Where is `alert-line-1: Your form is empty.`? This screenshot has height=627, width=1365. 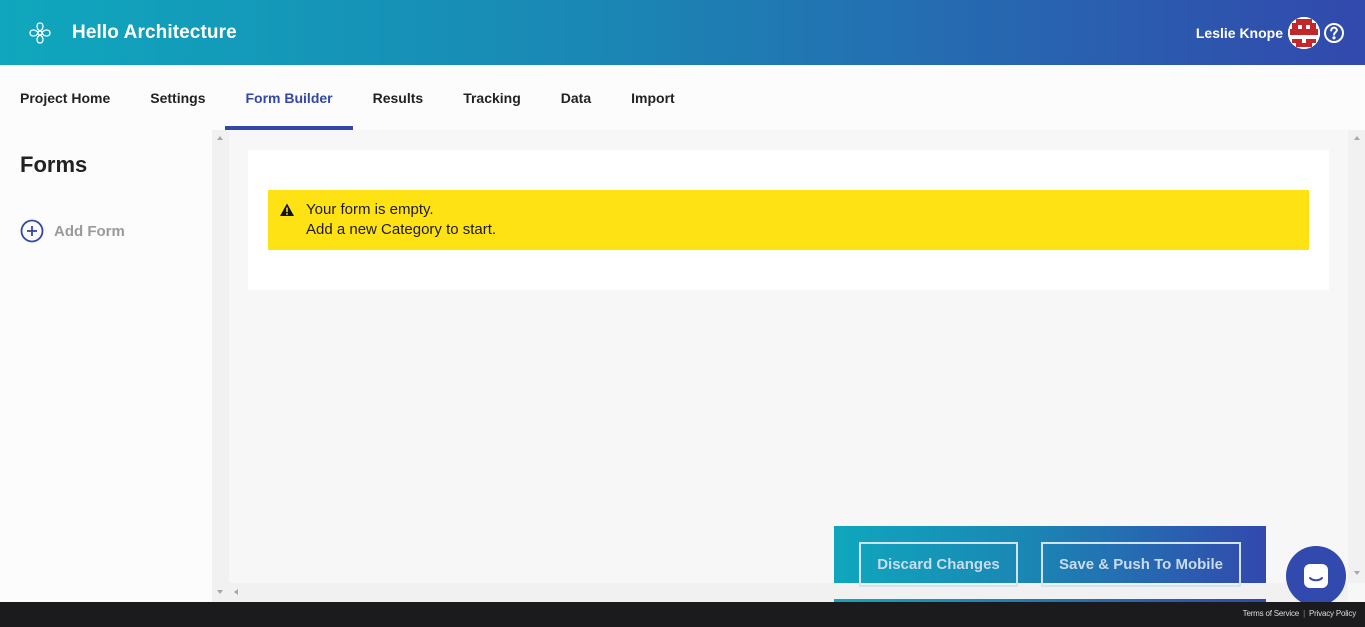
alert-line-1: Your form is empty. is located at coordinates (370, 209).